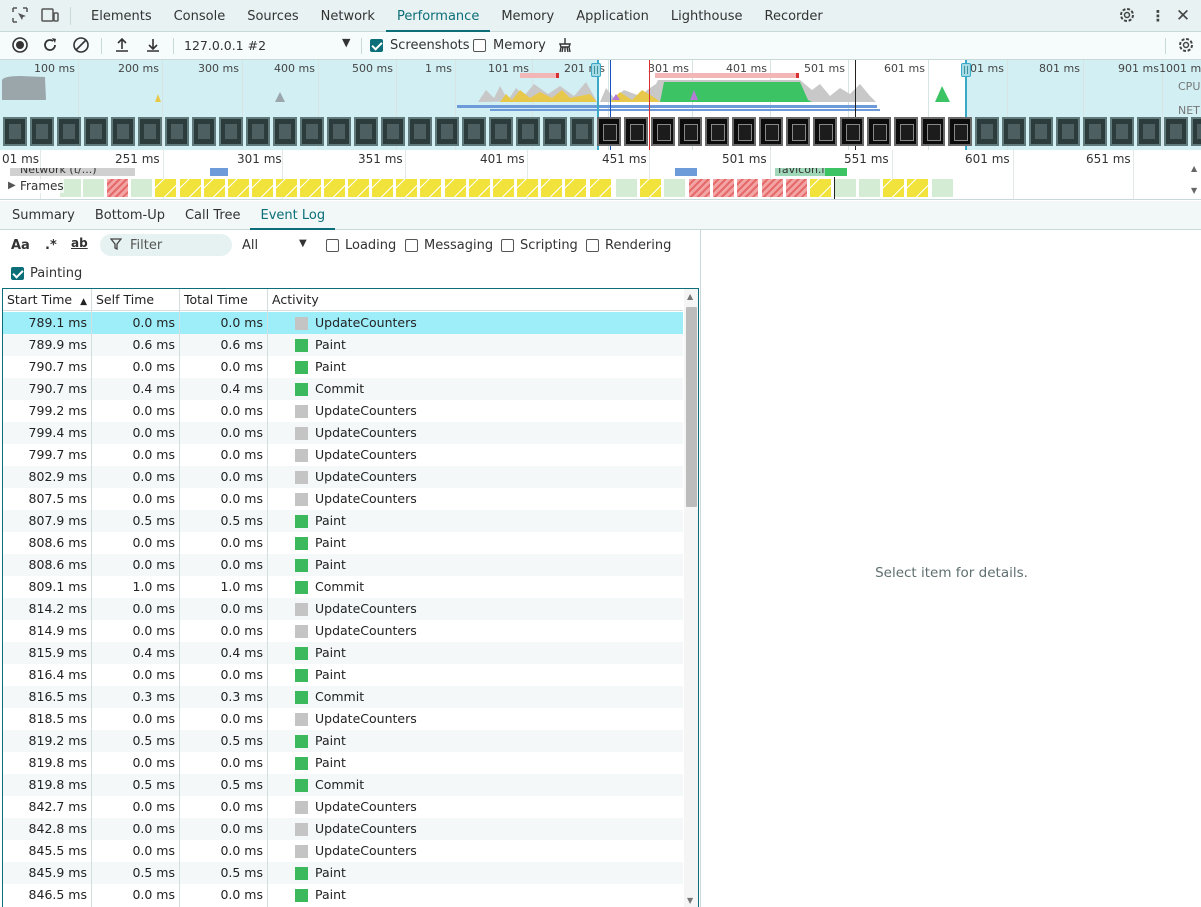 This screenshot has width=1201, height=907. I want to click on tab-call-tree: Call Tree, so click(213, 215).